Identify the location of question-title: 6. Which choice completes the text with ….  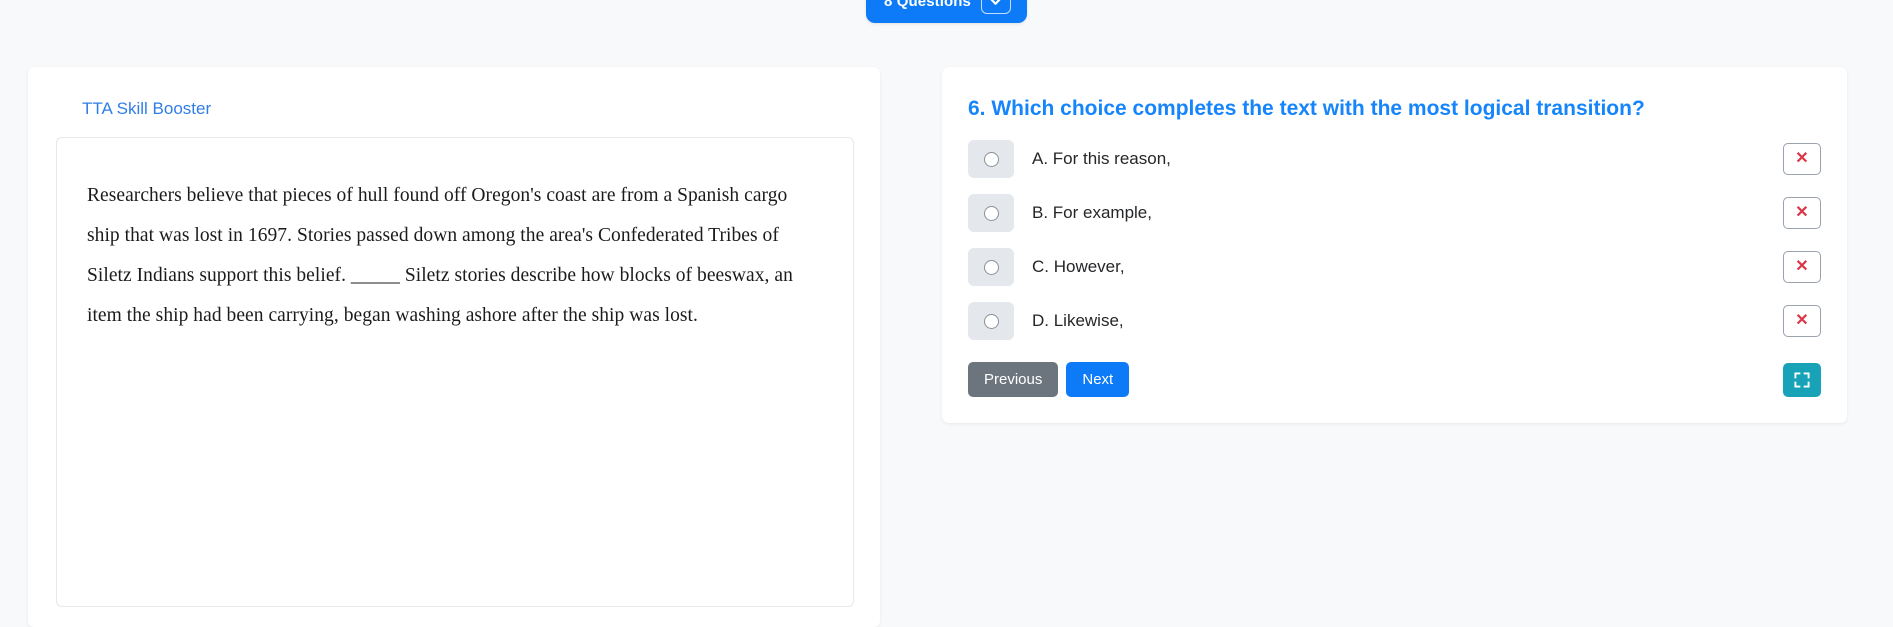
(1306, 108).